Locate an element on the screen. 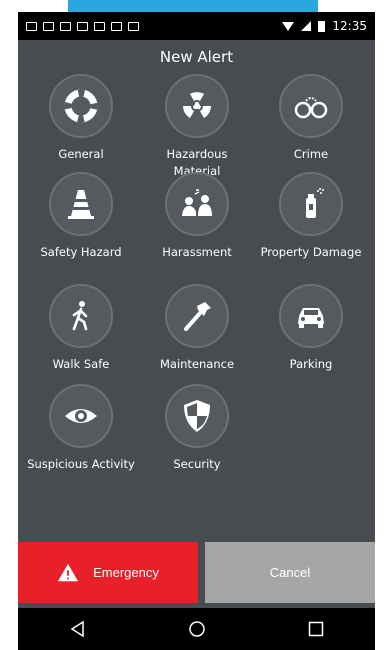 This screenshot has height=650, width=388. cancel-button: Cancel is located at coordinates (290, 572).